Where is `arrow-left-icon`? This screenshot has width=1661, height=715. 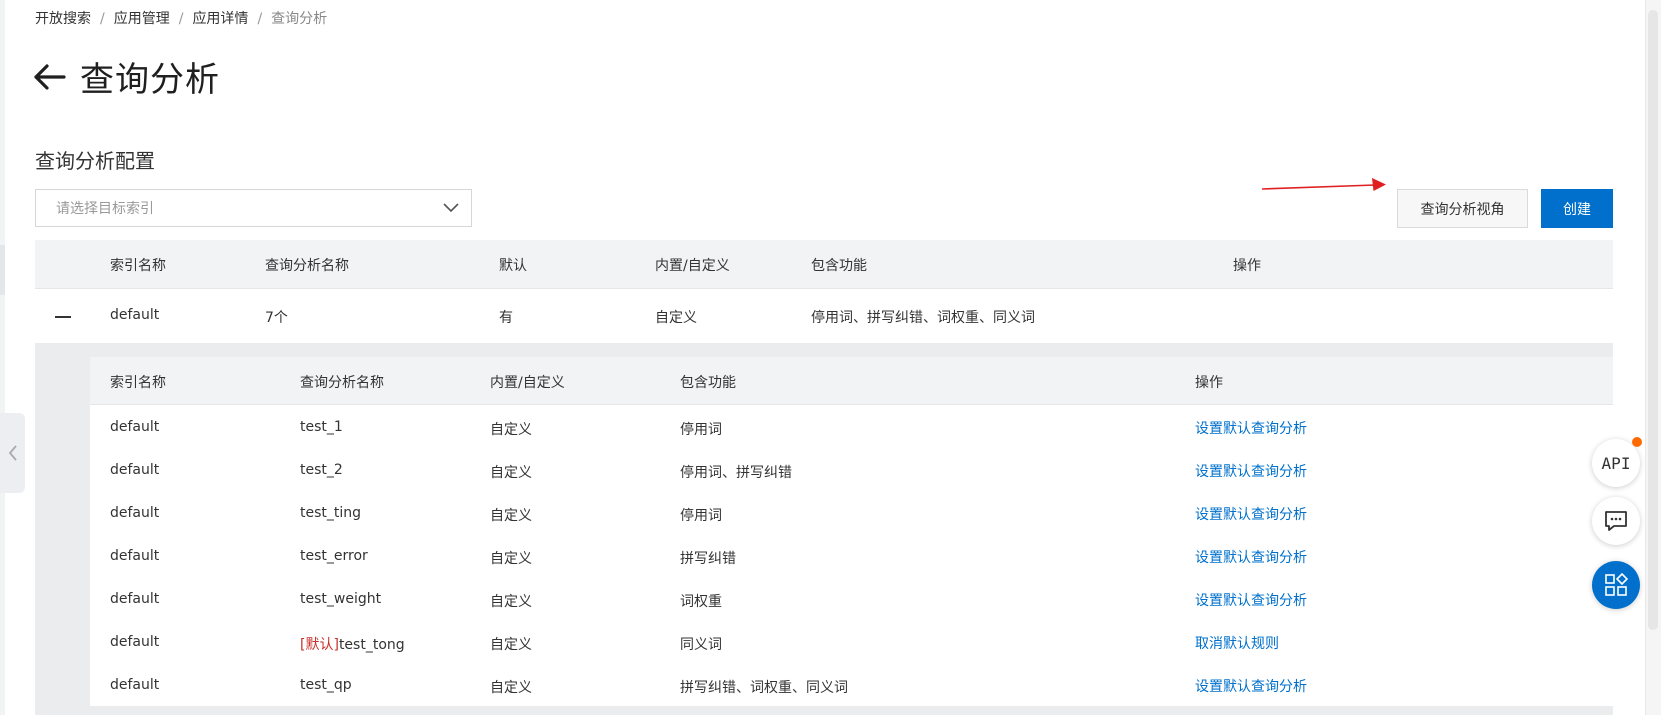 arrow-left-icon is located at coordinates (50, 76).